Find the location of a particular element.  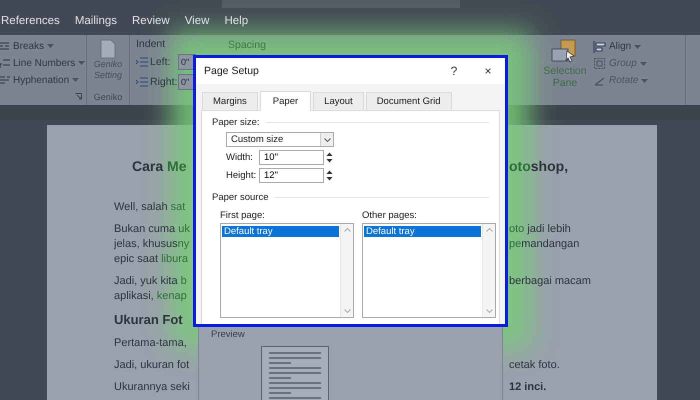

dialog-title: Page Setup is located at coordinates (232, 71).